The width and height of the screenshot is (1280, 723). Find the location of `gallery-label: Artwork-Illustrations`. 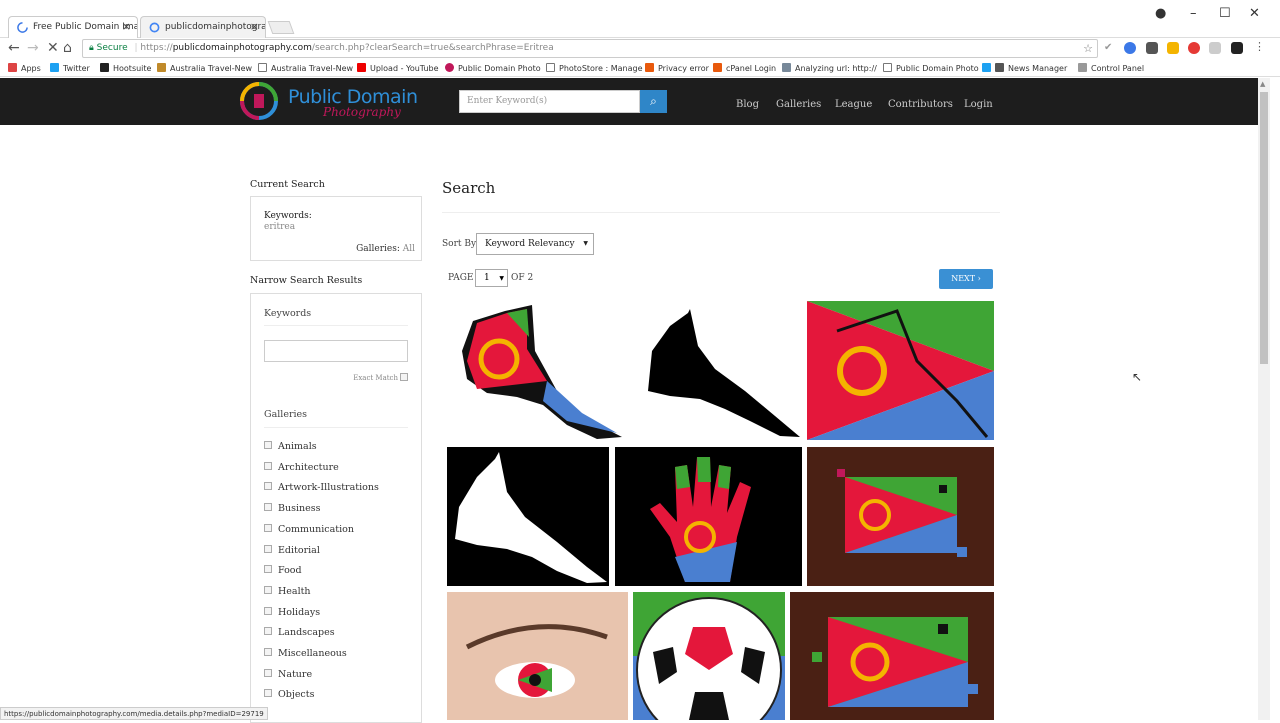

gallery-label: Artwork-Illustrations is located at coordinates (328, 488).